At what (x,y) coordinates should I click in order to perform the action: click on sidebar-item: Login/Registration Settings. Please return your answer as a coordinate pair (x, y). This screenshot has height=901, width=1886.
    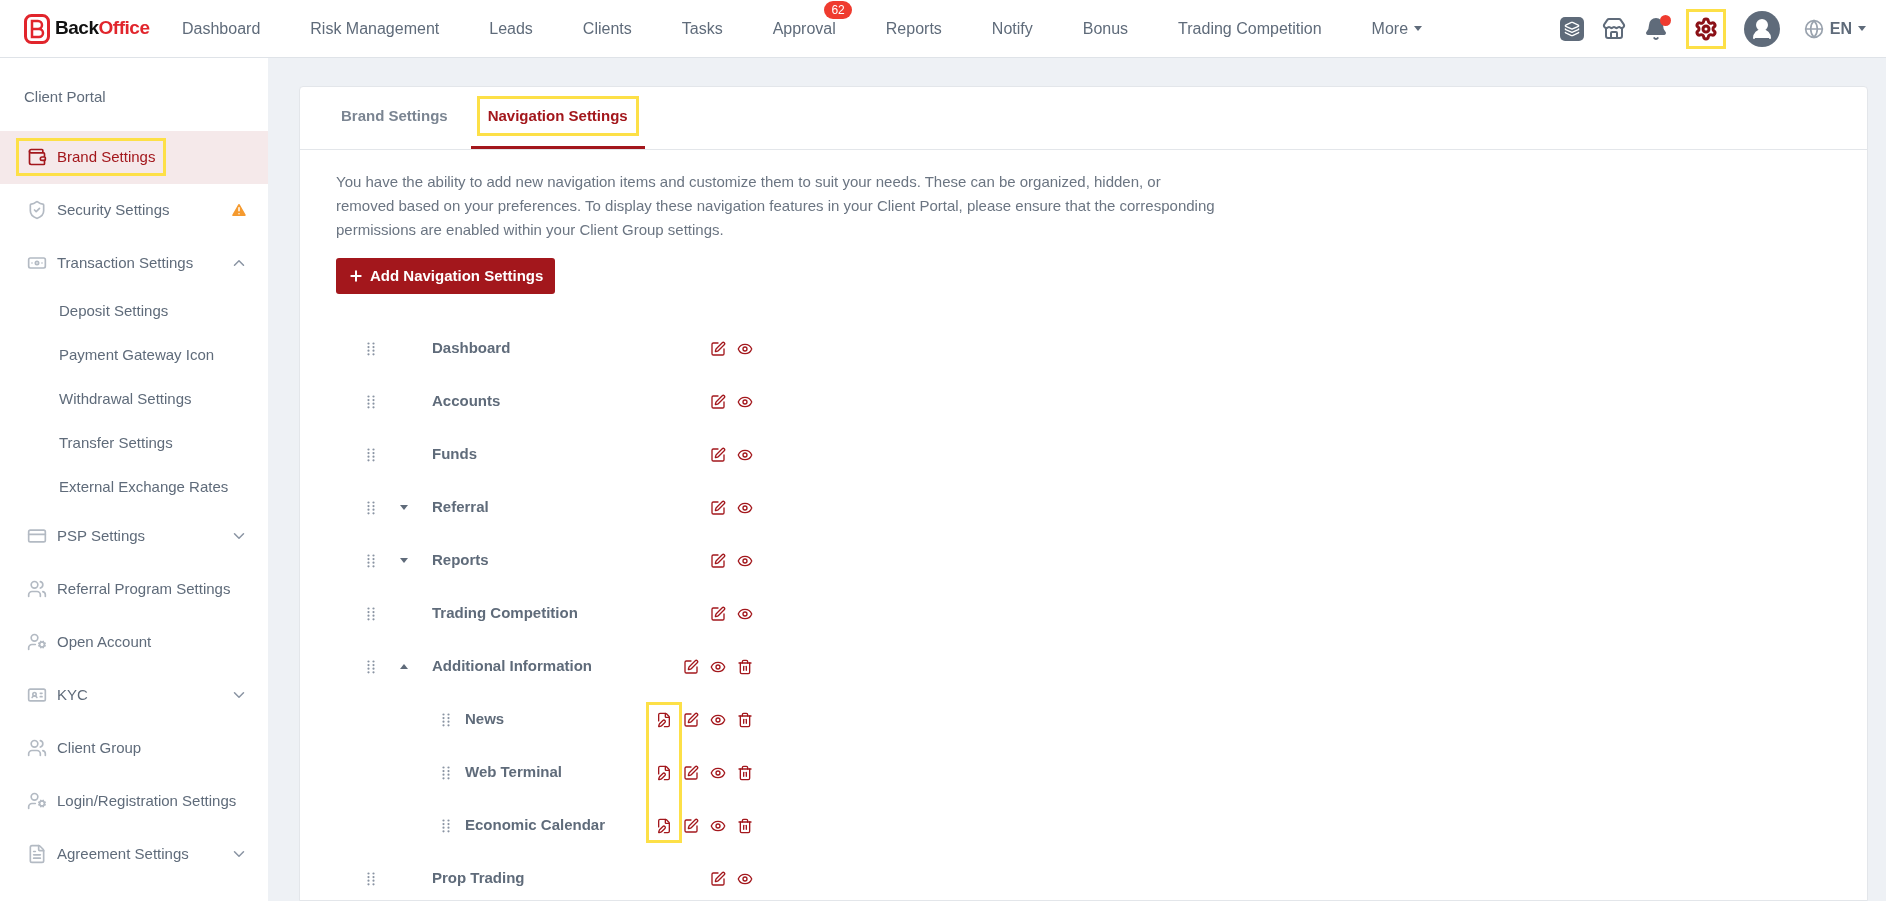
    Looking at the image, I should click on (134, 801).